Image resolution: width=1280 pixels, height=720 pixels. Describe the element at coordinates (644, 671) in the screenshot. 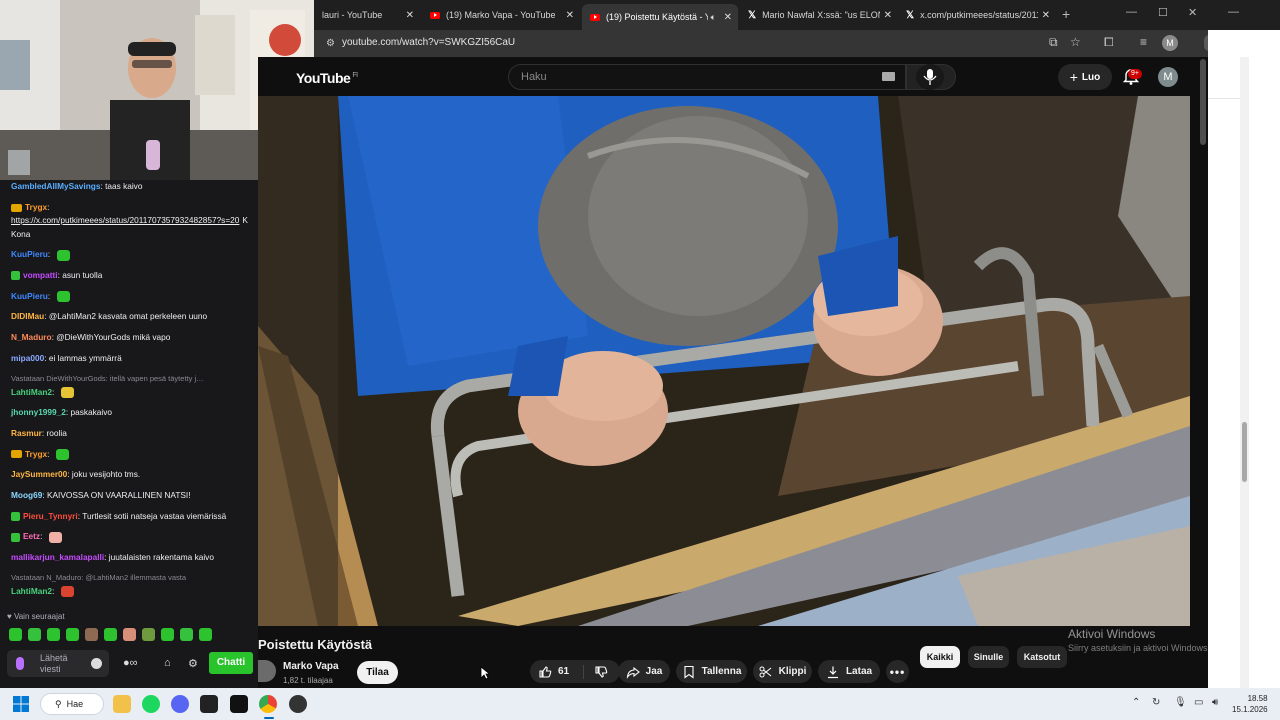

I see `share-button: Jaa` at that location.